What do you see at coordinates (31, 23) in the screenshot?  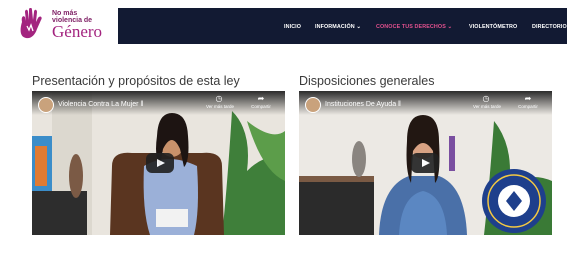 I see `hand-logo-icon` at bounding box center [31, 23].